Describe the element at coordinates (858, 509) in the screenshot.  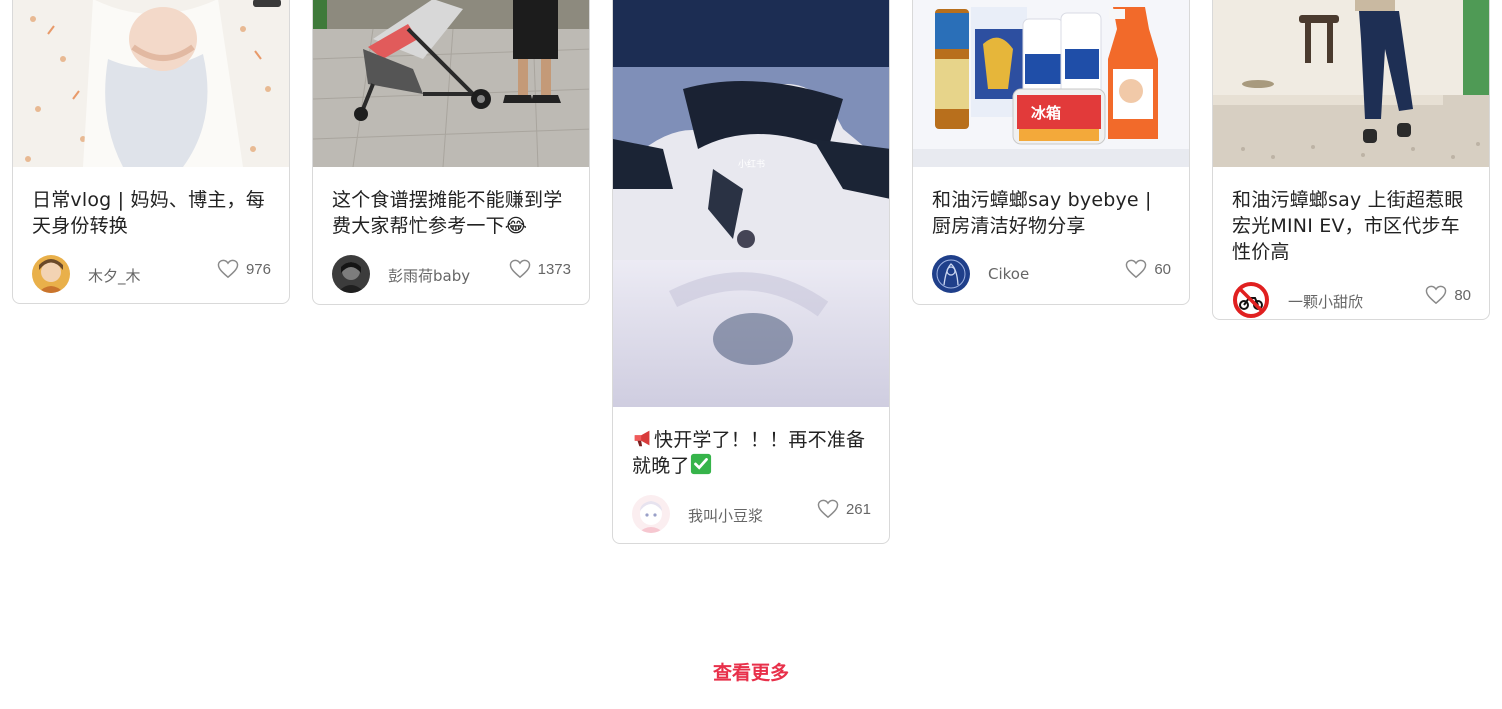
I see `like-count: 261` at that location.